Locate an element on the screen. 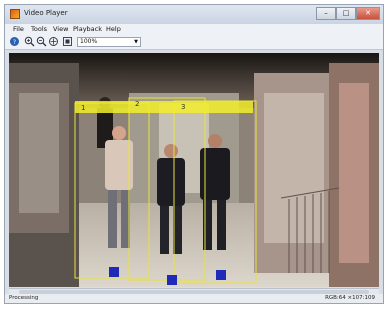 The width and height of the screenshot is (388, 309). maximize-button: □ is located at coordinates (346, 13).